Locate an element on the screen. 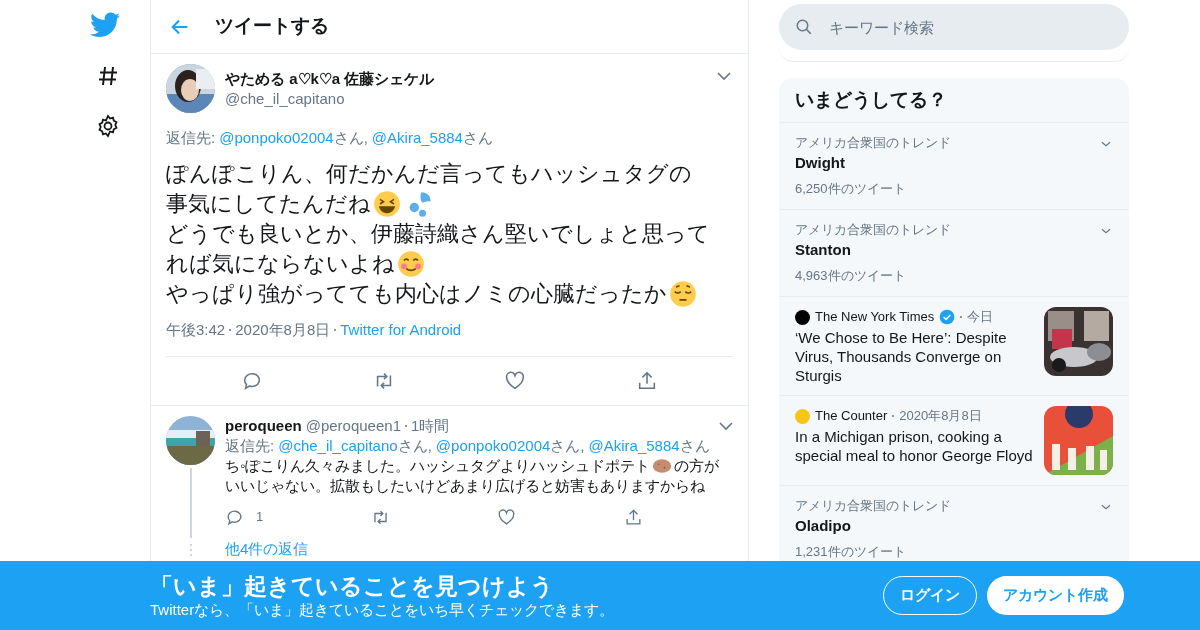 This screenshot has width=1200, height=630. news-headline: ‘We Chose to Be Here’: Despite Virus, Thousands Converge on Sturgis is located at coordinates (901, 356).